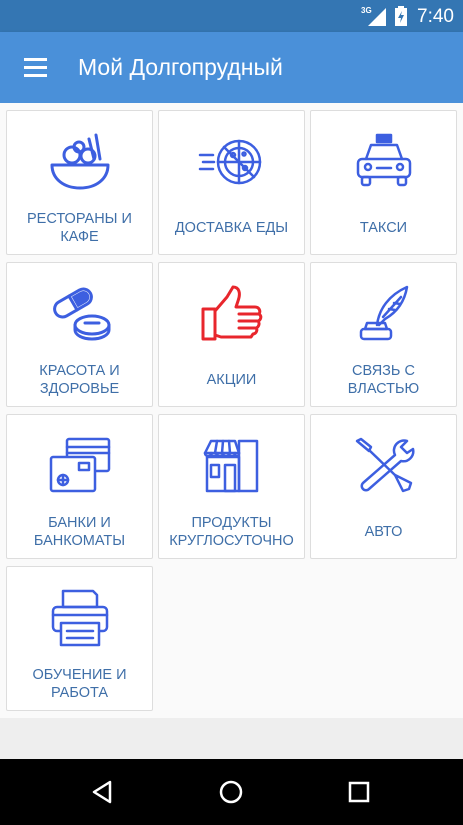  Describe the element at coordinates (435, 16) in the screenshot. I see `clock: 7:40` at that location.